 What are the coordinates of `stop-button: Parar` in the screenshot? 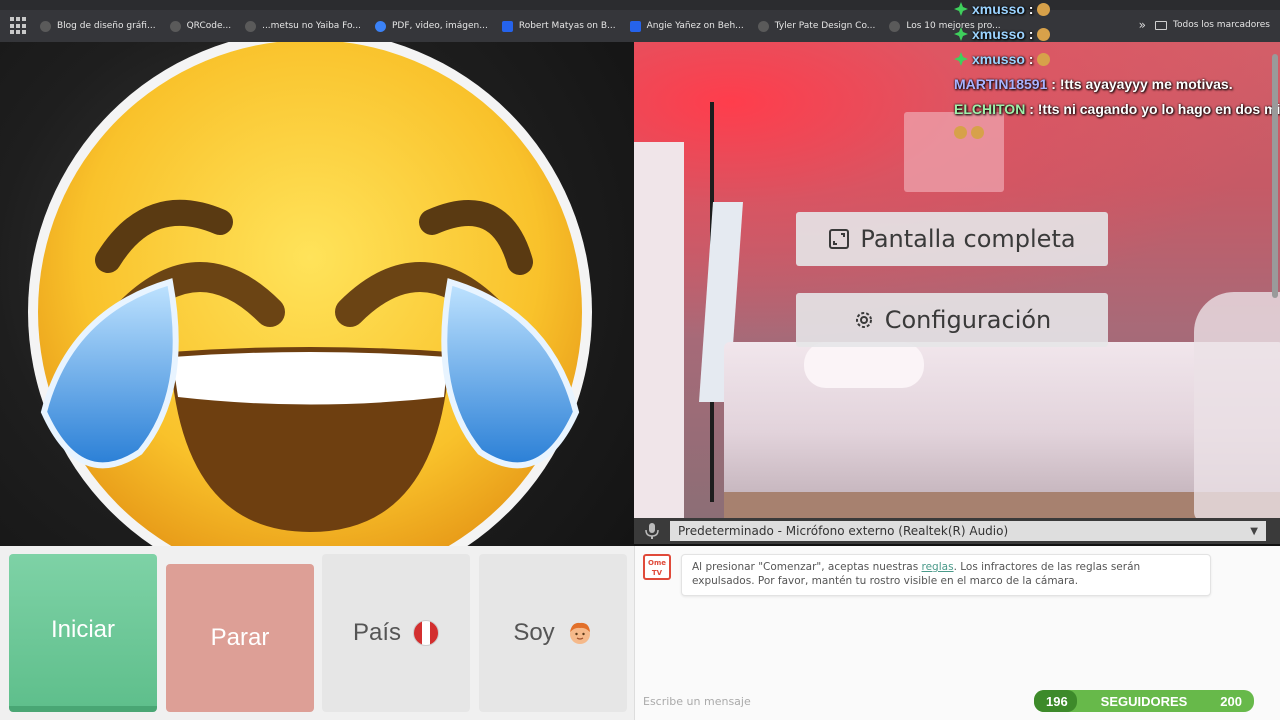 It's located at (240, 638).